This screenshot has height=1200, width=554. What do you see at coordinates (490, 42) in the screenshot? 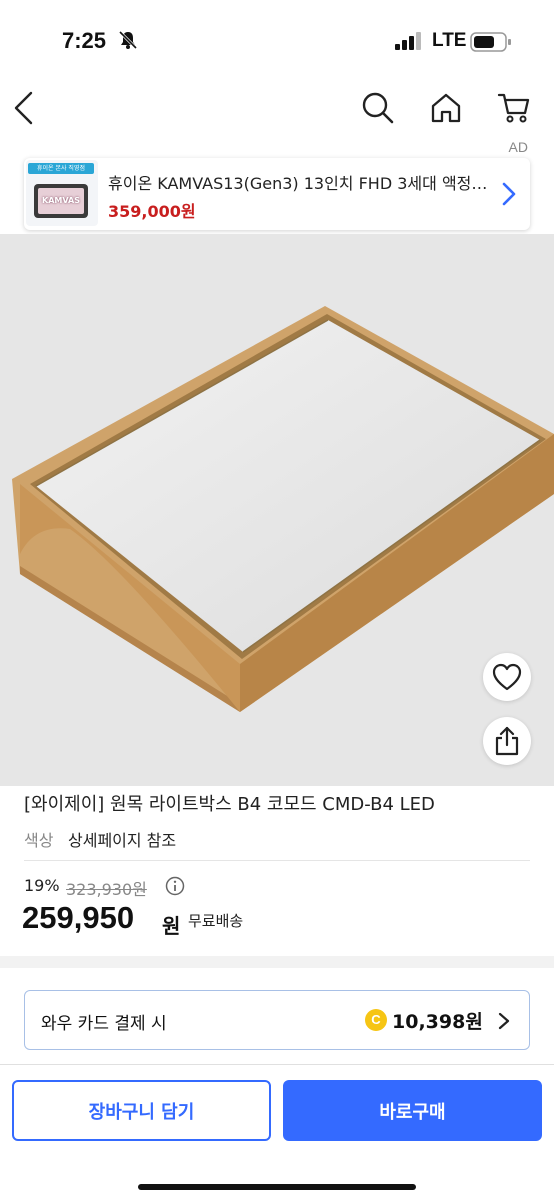
I see `battery-icon` at bounding box center [490, 42].